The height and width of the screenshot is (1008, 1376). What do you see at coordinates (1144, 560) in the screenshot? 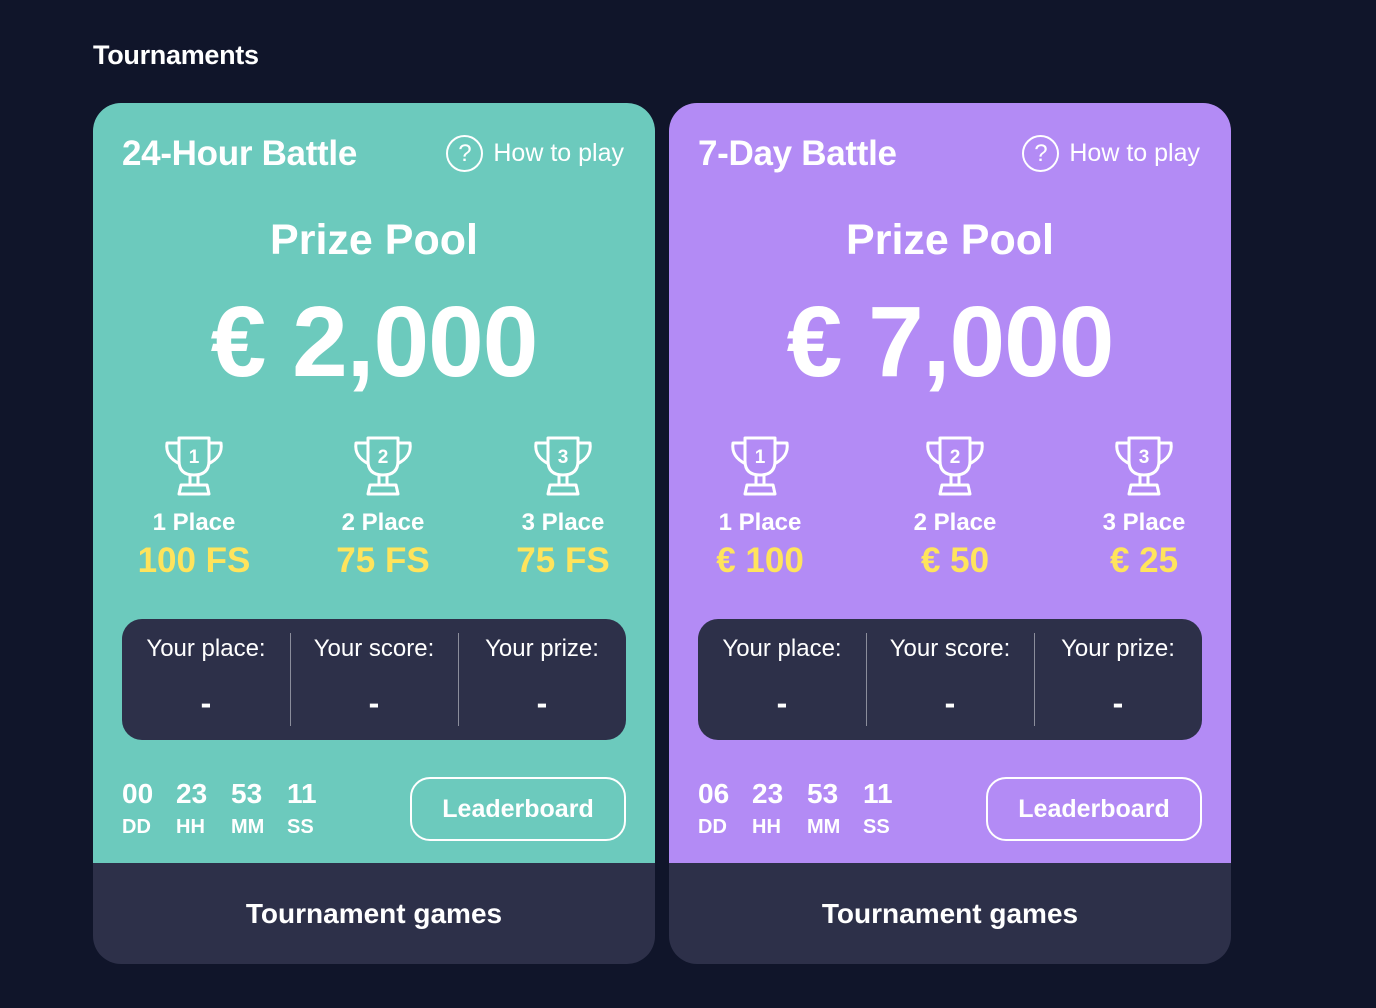
I see `place-prize: € 25` at bounding box center [1144, 560].